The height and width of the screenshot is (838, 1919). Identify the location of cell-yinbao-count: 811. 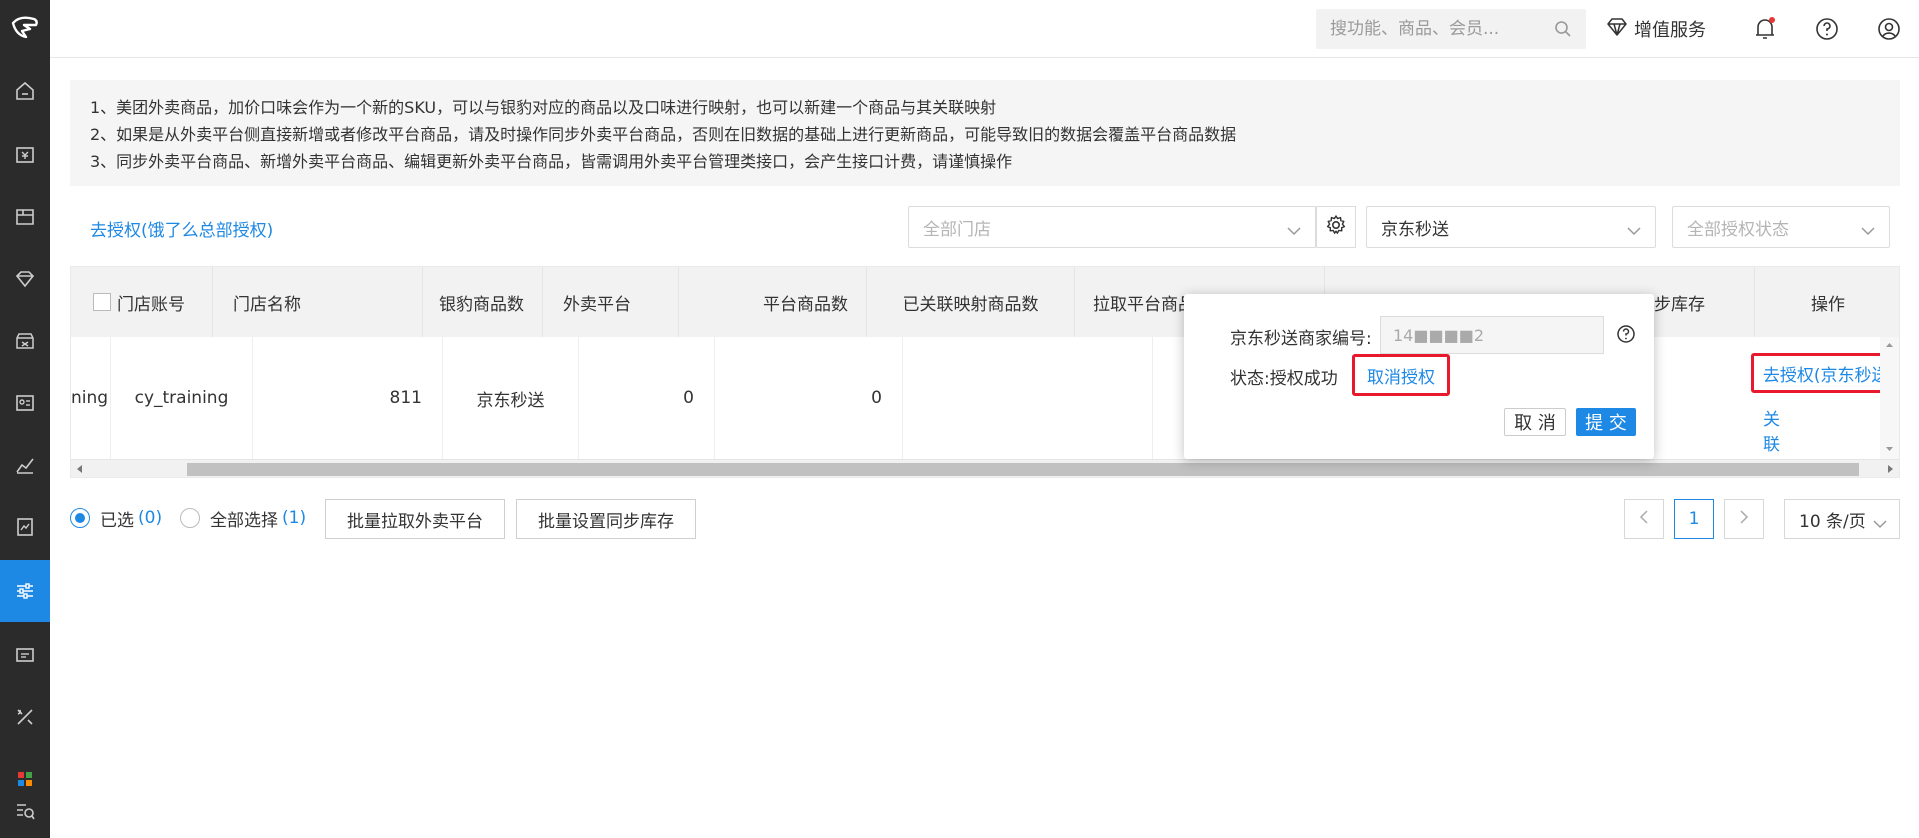
(348, 398).